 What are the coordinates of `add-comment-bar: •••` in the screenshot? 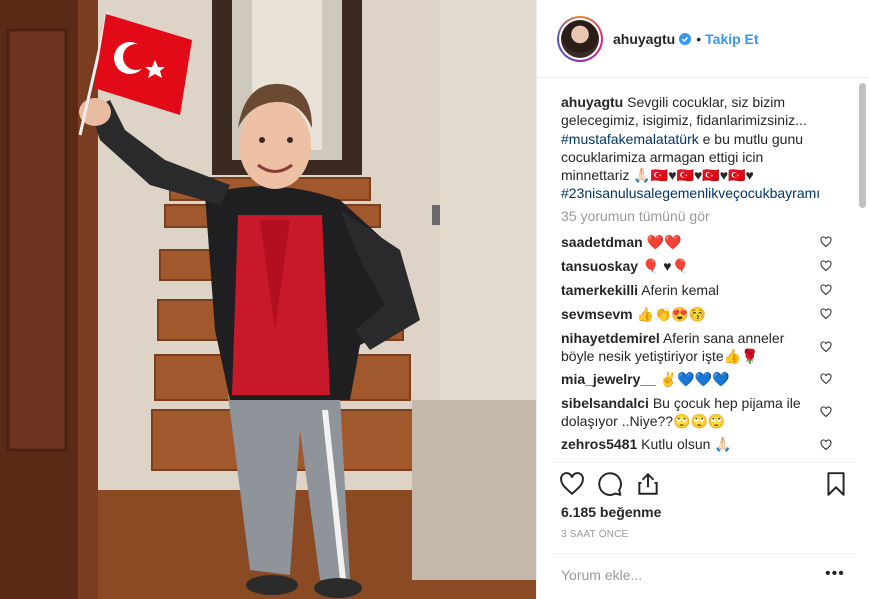 It's located at (704, 574).